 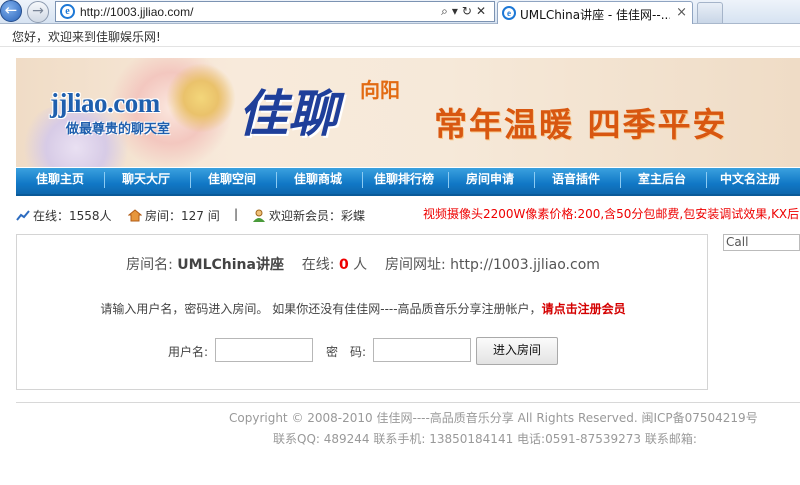 What do you see at coordinates (465, 11) in the screenshot?
I see `address-tools-icons: ⌕▾↻✕` at bounding box center [465, 11].